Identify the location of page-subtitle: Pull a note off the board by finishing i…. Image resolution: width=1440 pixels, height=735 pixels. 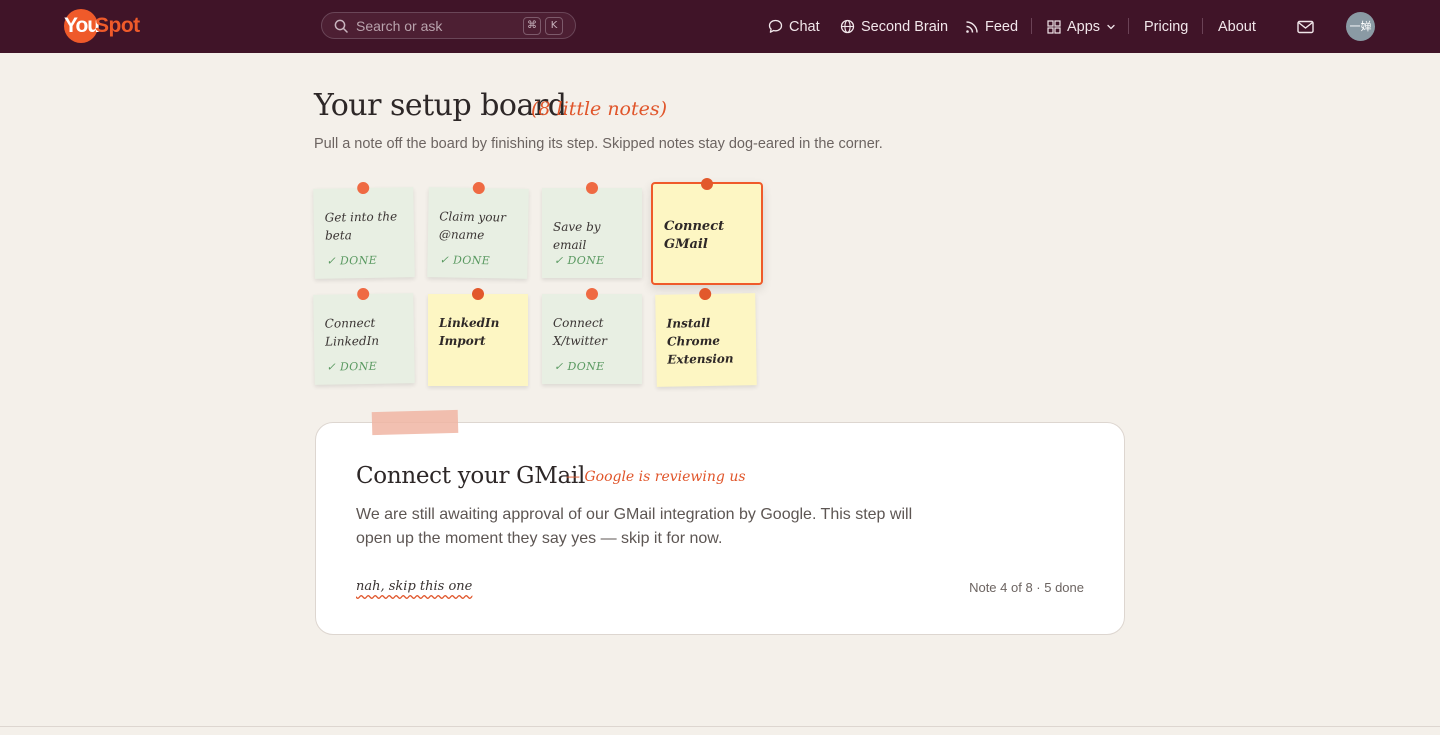
(598, 144).